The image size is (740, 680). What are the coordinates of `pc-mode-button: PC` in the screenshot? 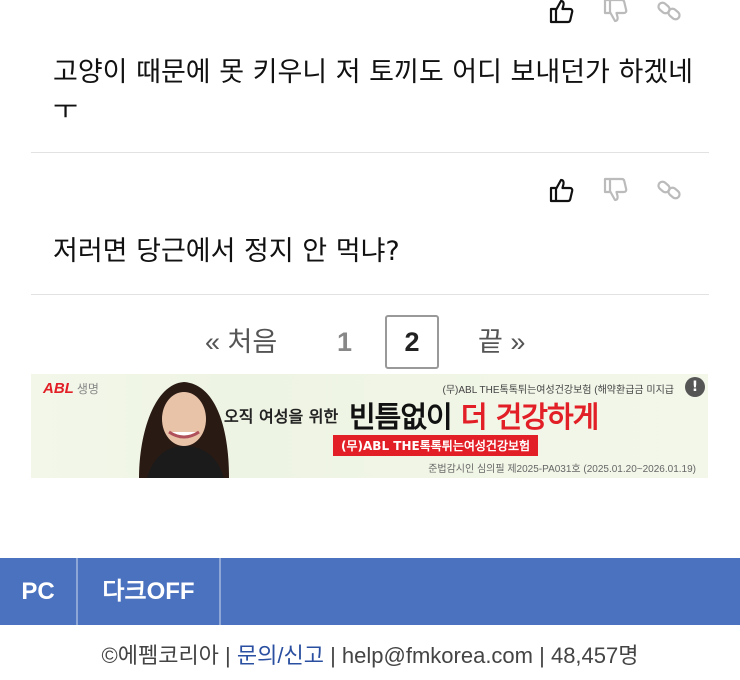 It's located at (38, 591).